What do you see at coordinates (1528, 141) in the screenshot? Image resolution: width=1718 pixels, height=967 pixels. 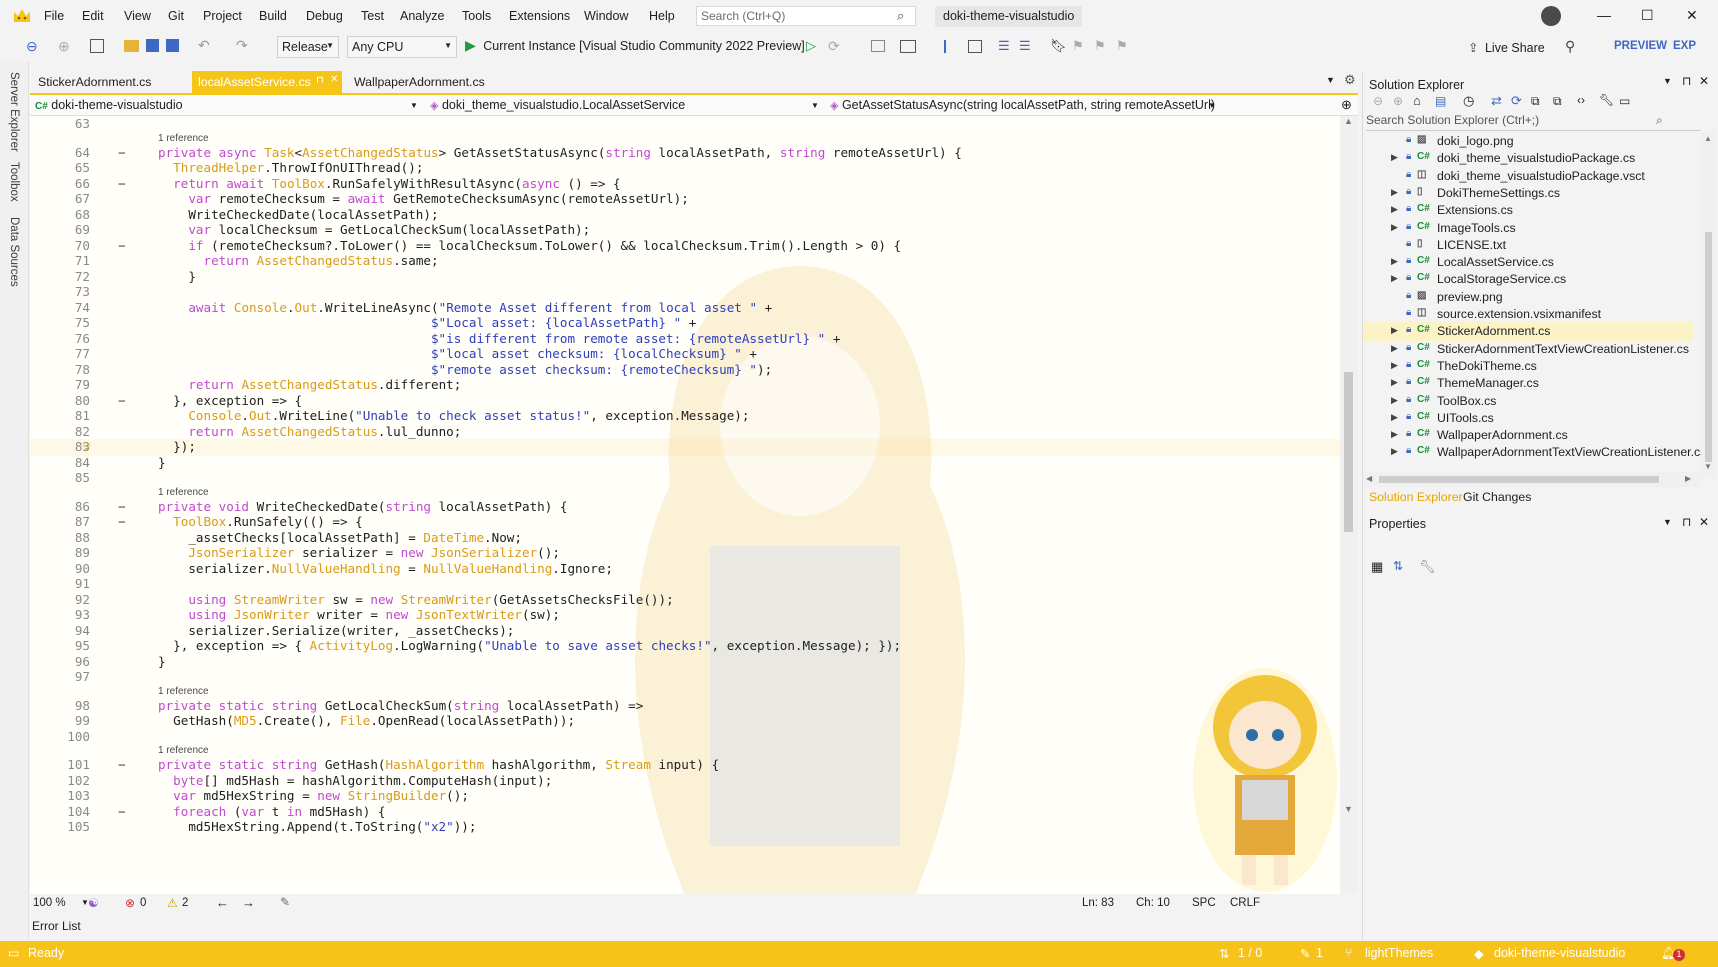 I see `tree-item: 🔒︎ ▨ doki_logo.png` at bounding box center [1528, 141].